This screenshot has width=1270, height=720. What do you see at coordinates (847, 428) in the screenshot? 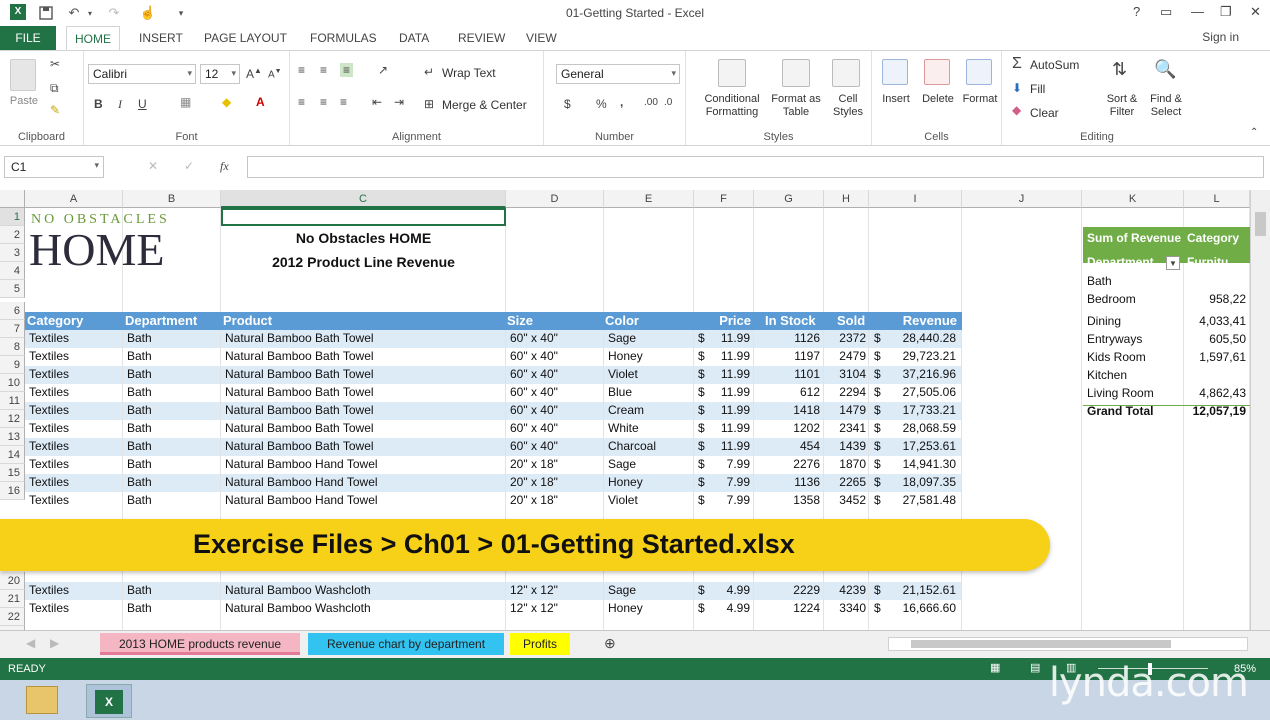
I see `cell-sold: 2341` at bounding box center [847, 428].